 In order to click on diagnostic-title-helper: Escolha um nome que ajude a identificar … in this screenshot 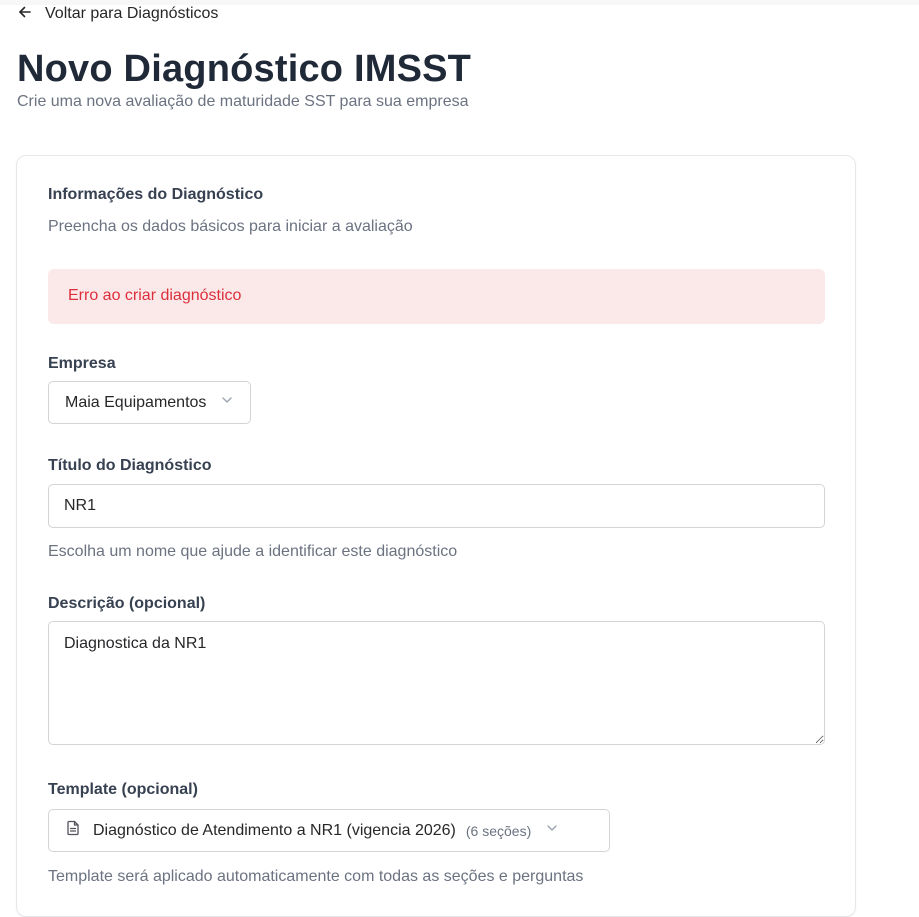, I will do `click(253, 551)`.